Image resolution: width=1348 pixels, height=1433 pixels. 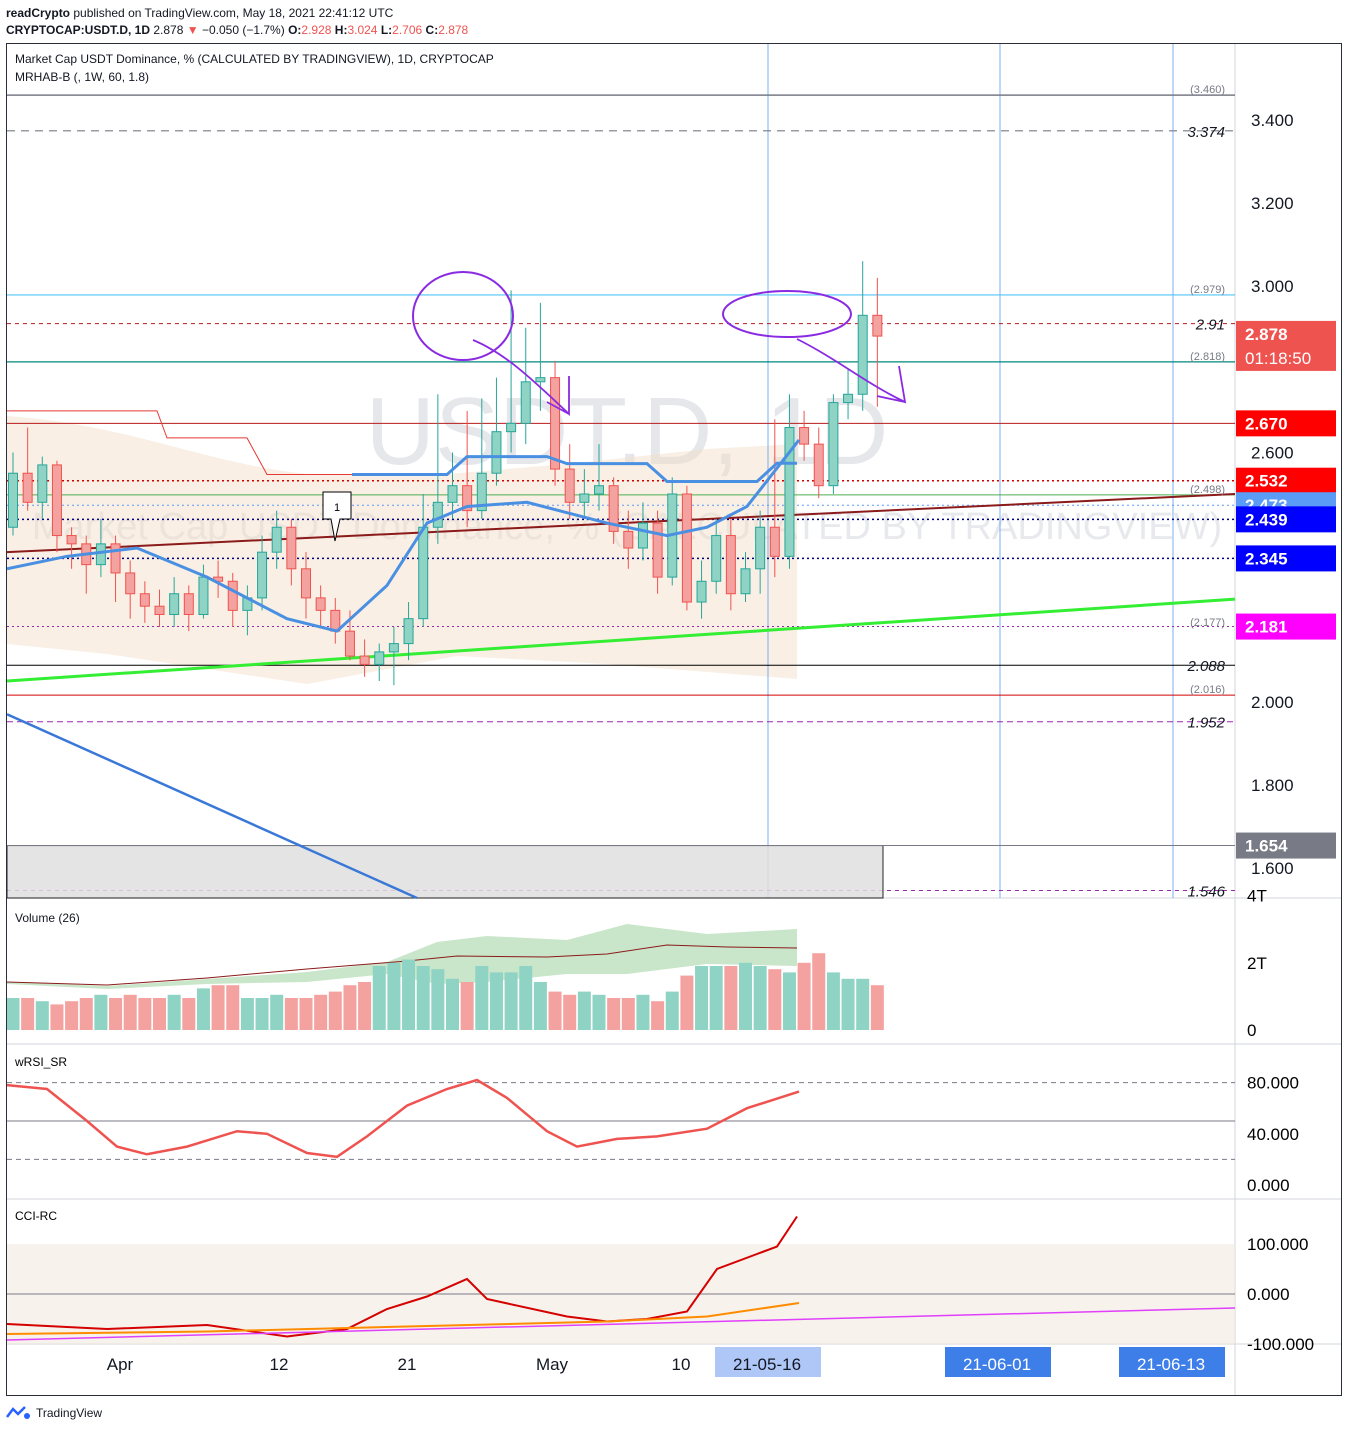 I want to click on level-text: (2.818), so click(x=1207, y=357).